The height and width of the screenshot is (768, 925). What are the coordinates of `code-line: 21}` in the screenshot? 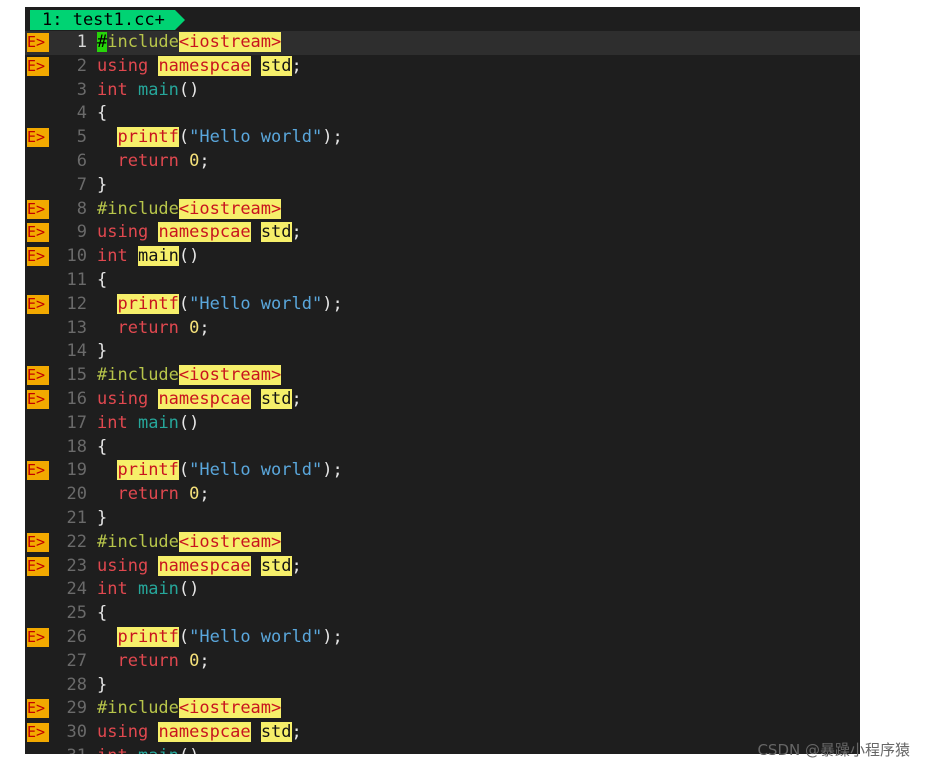 It's located at (442, 519).